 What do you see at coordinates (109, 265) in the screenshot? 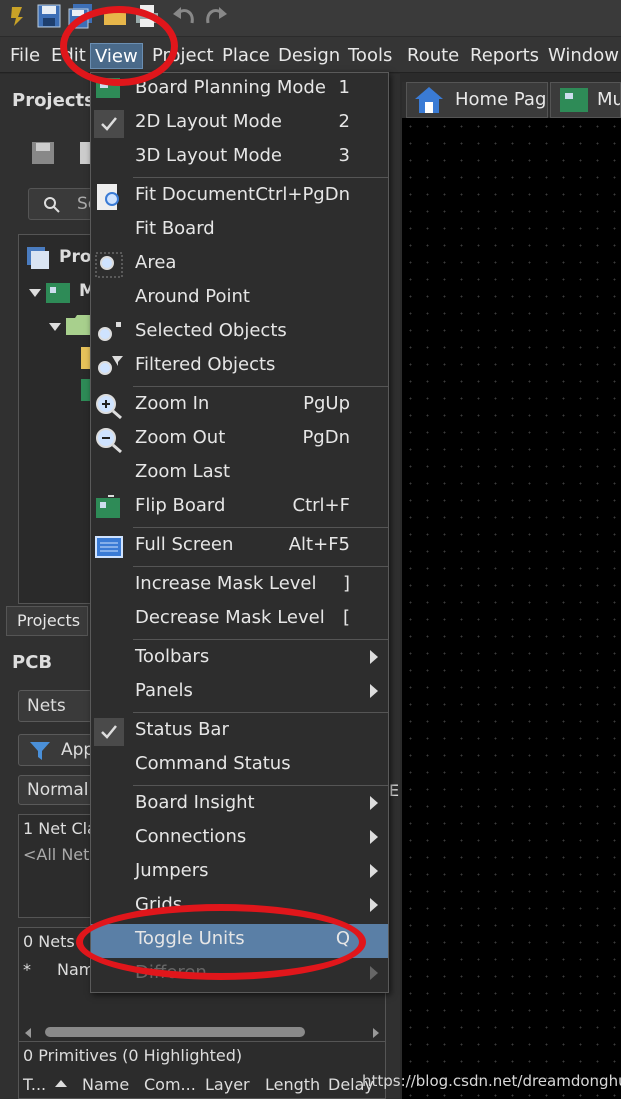
I see `zoom-area-icon` at bounding box center [109, 265].